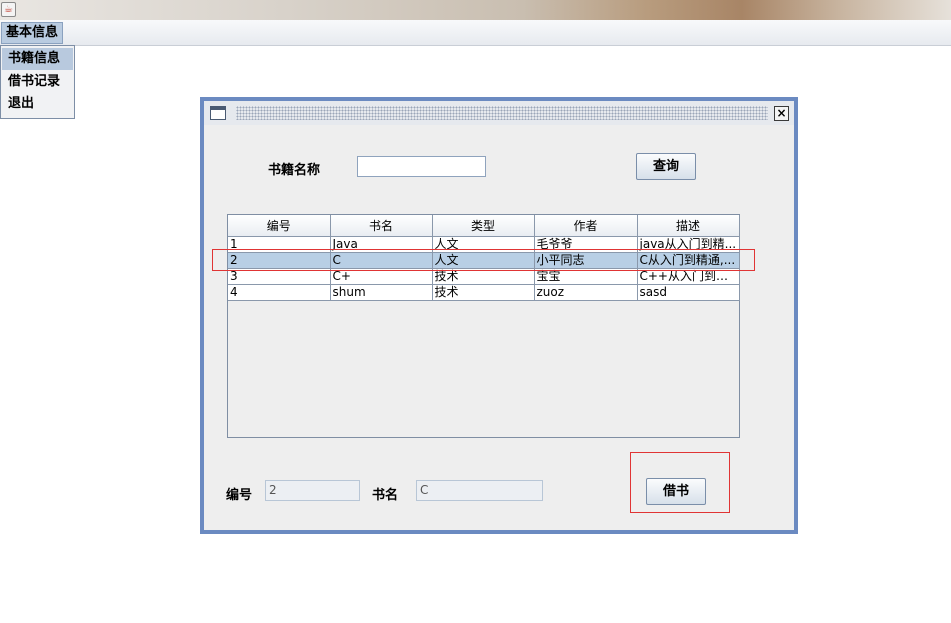 This screenshot has width=951, height=623. Describe the element at coordinates (294, 170) in the screenshot. I see `book-name-label: 书籍名称` at that location.